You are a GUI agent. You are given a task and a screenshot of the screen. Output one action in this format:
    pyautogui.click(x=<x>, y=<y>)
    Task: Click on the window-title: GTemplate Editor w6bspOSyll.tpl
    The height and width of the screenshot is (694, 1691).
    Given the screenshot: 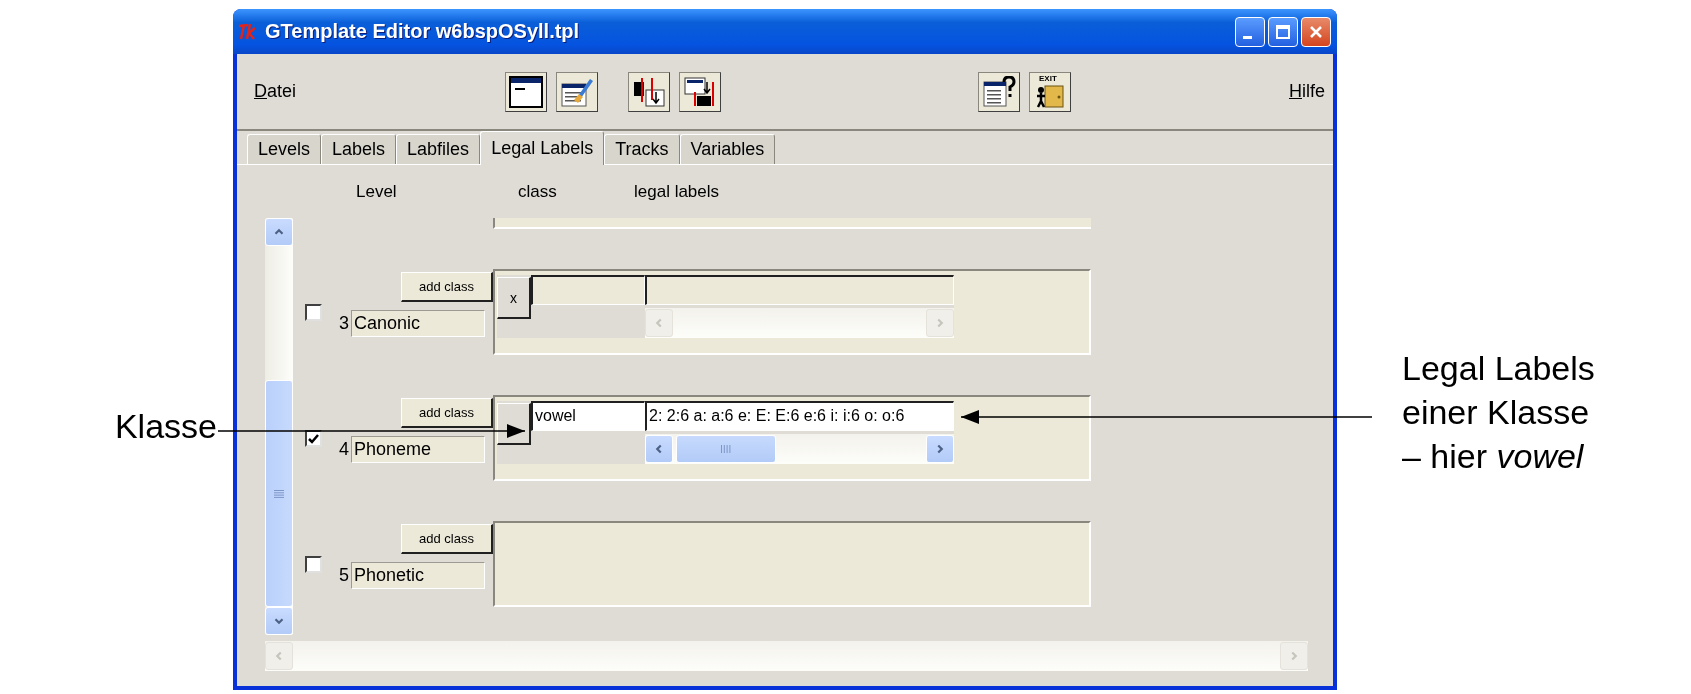 What is the action you would take?
    pyautogui.click(x=423, y=31)
    